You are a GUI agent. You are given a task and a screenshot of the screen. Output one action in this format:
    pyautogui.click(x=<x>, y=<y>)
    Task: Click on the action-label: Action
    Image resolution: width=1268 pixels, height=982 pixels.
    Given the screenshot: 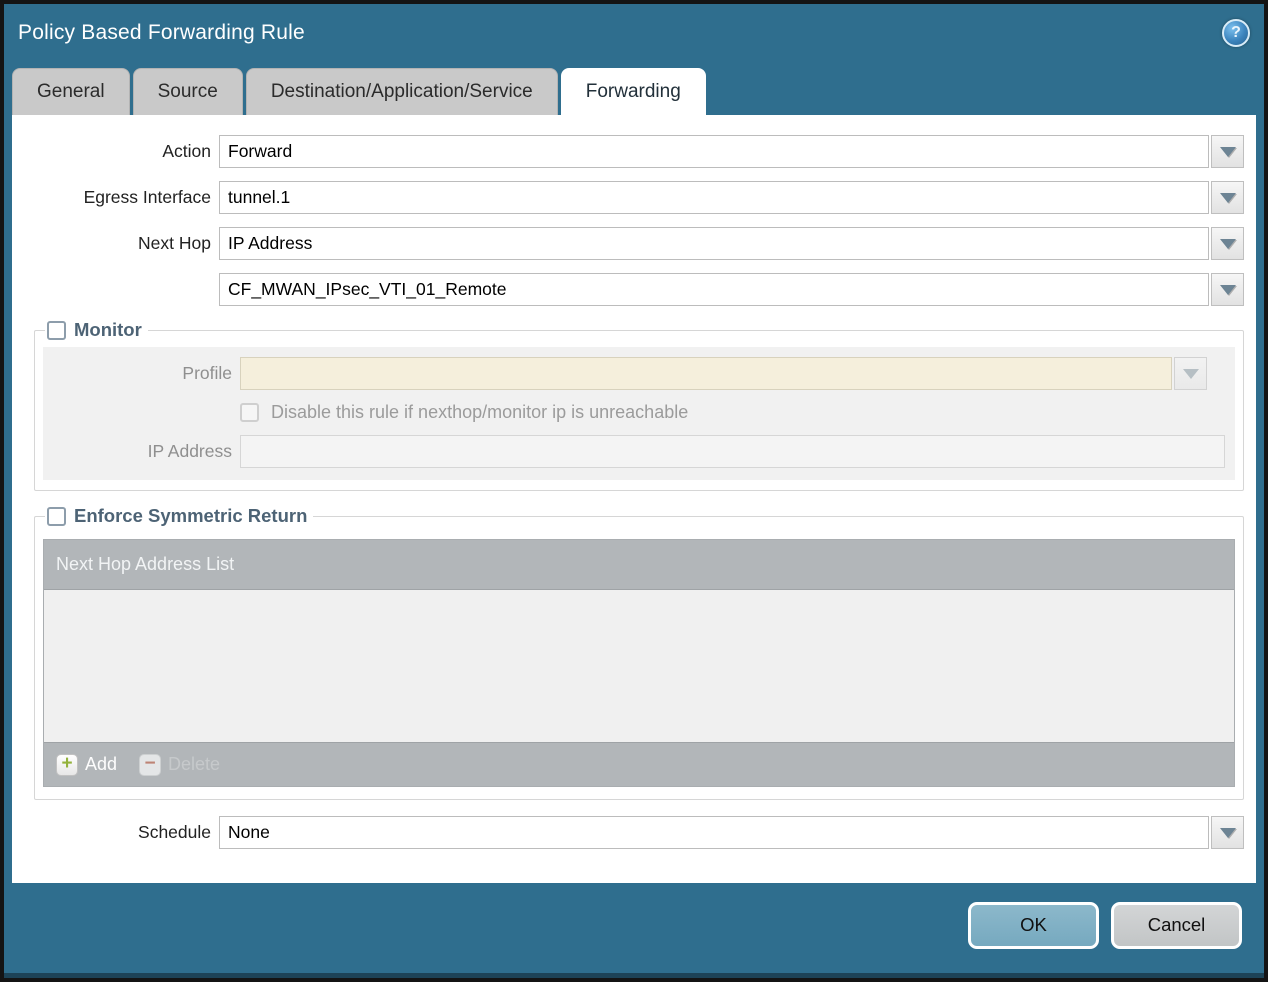 What is the action you would take?
    pyautogui.click(x=186, y=151)
    